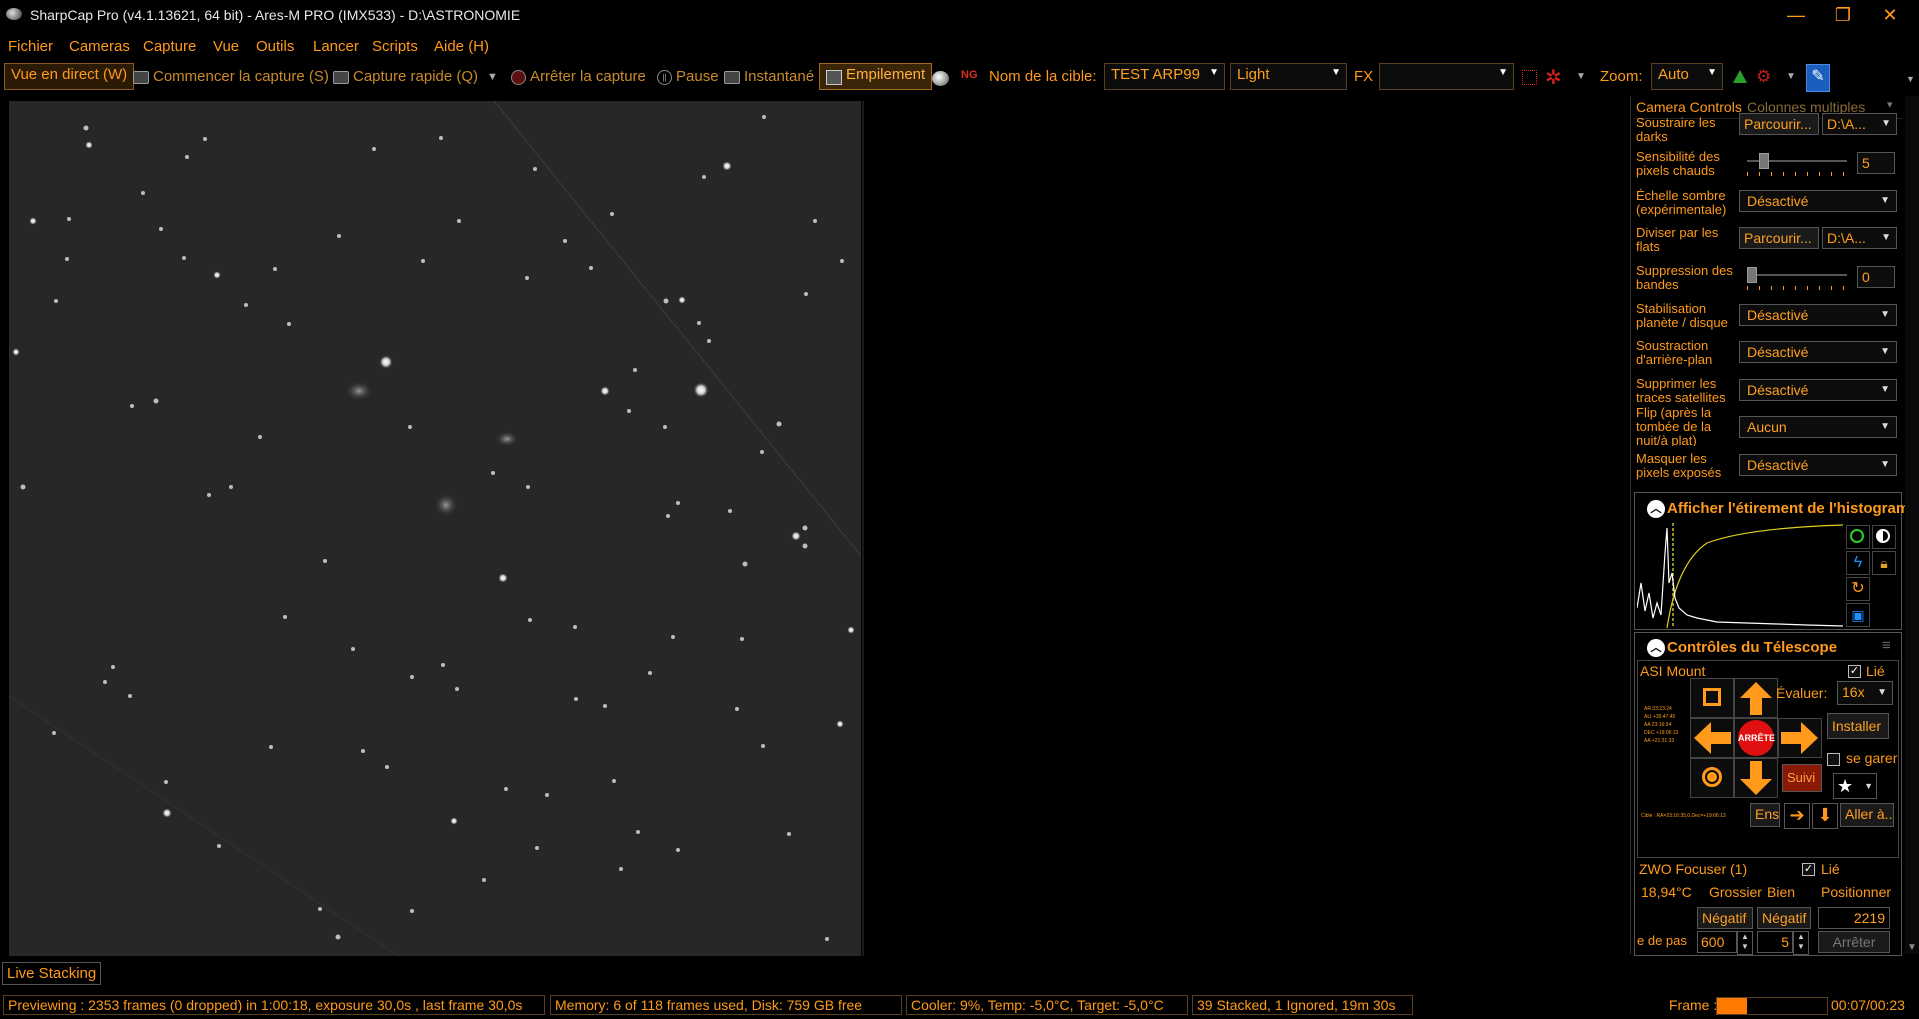 Image resolution: width=1919 pixels, height=1019 pixels. Describe the element at coordinates (1890, 15) in the screenshot. I see `close-button: ✕` at that location.